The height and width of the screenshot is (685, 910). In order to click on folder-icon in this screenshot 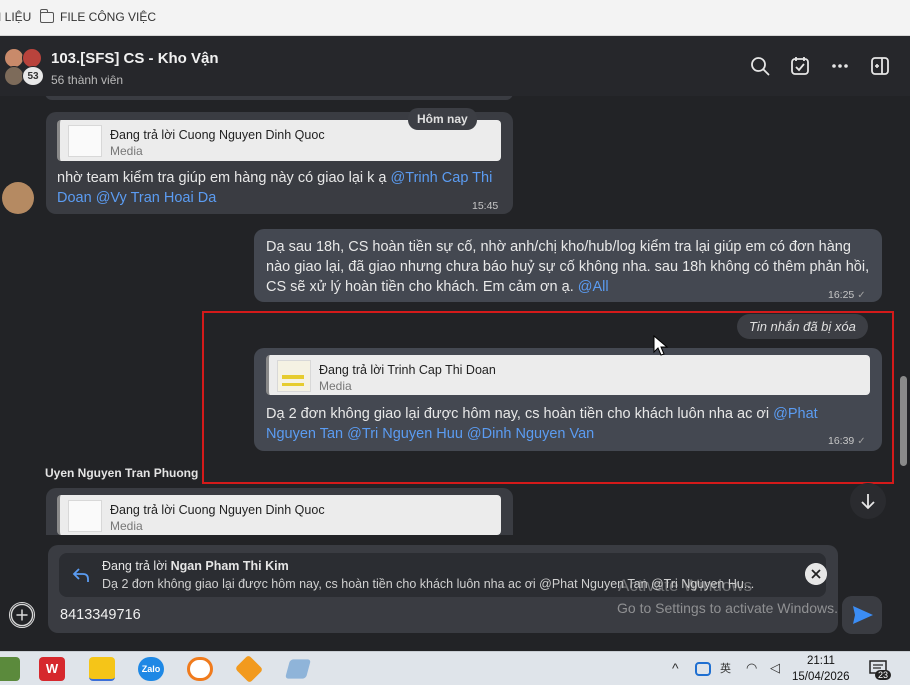, I will do `click(46, 15)`.